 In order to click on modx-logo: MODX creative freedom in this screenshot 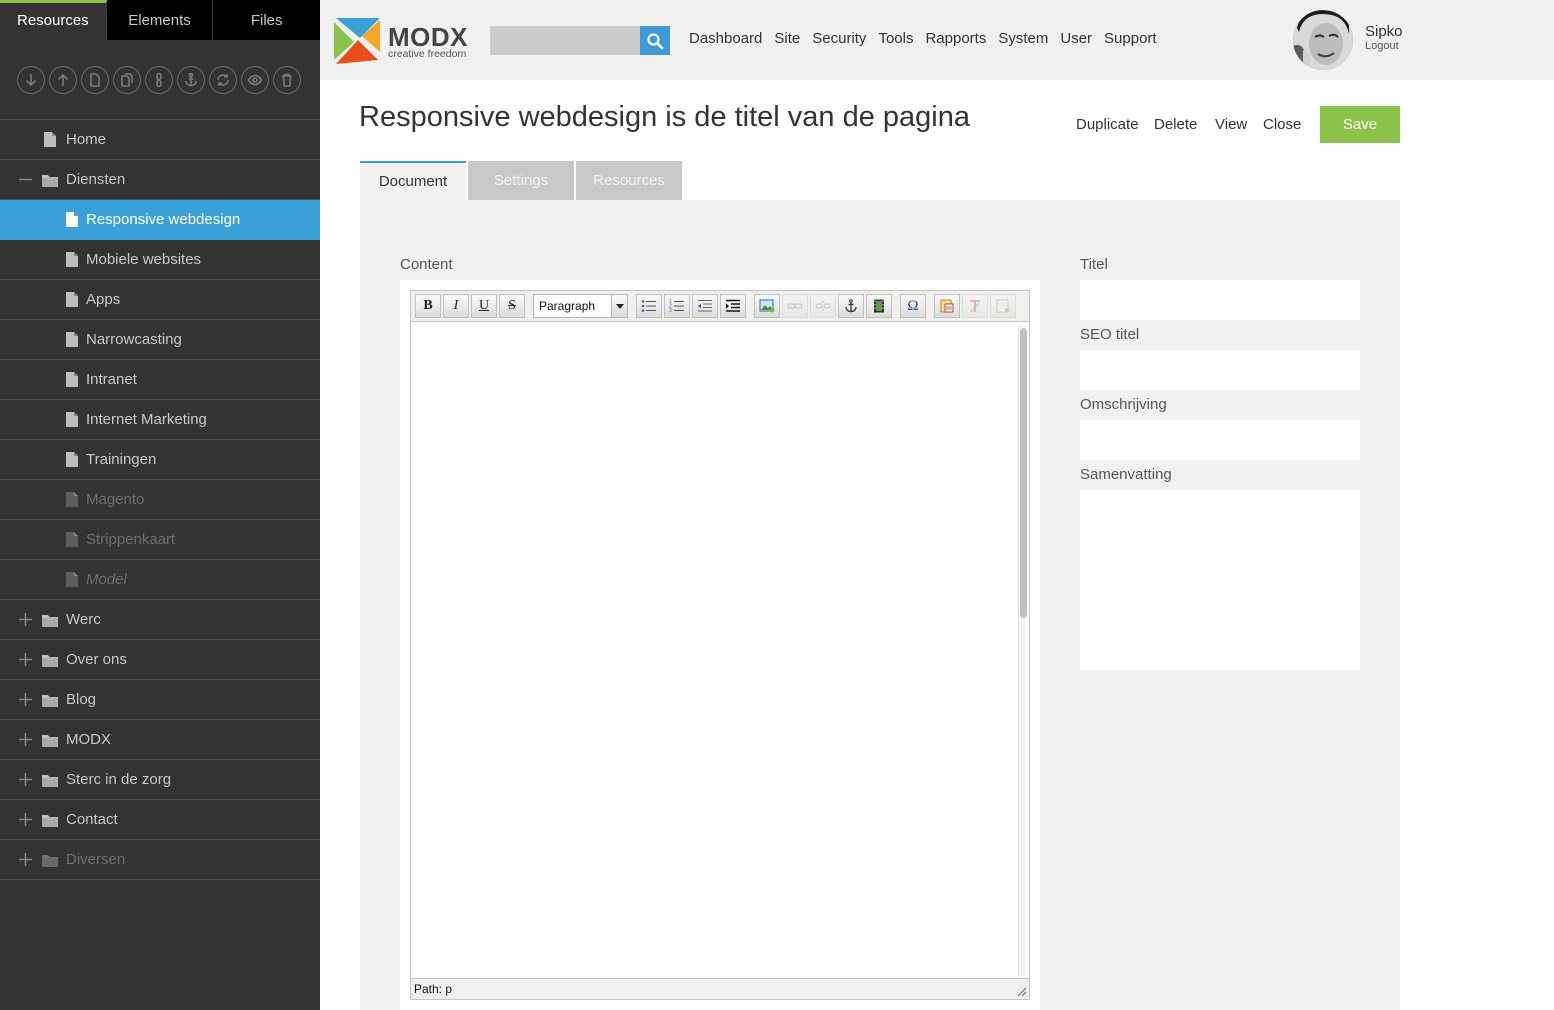, I will do `click(402, 42)`.